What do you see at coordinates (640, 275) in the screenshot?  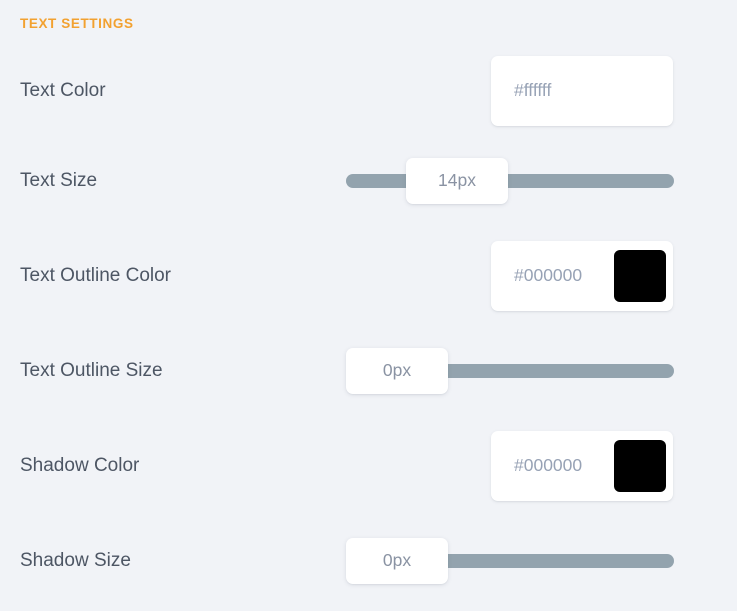 I see `color-swatch-text-outline-color` at bounding box center [640, 275].